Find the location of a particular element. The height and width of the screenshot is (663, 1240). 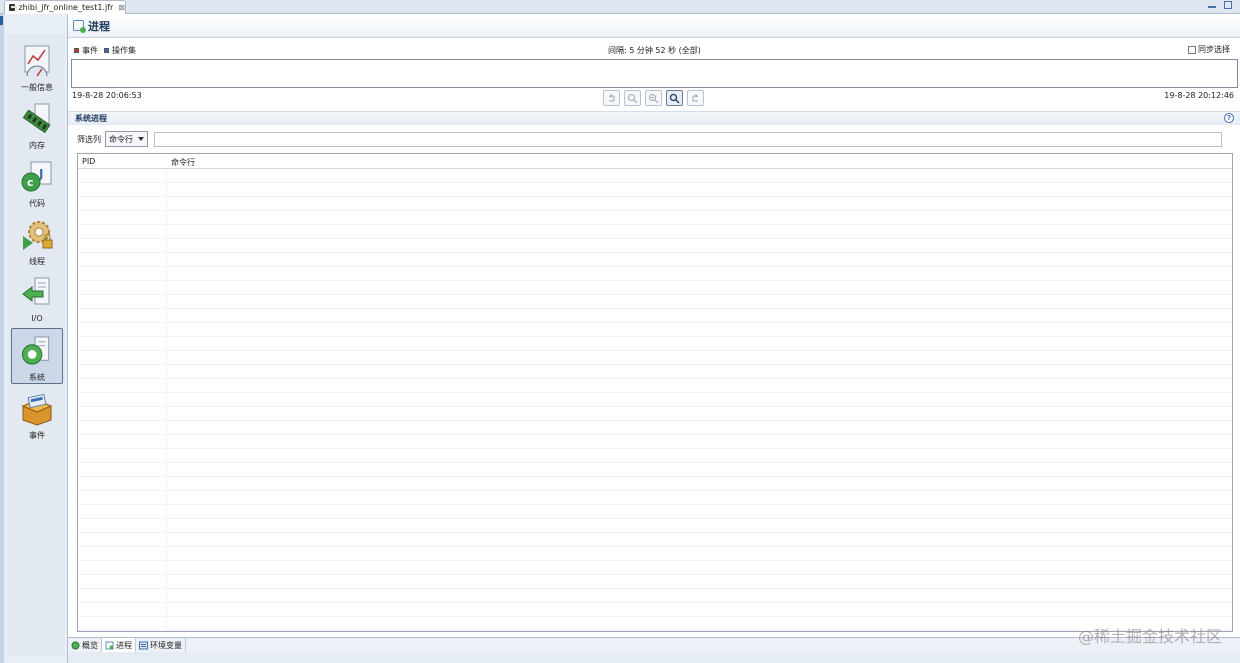

threads-gear-icon is located at coordinates (38, 235).